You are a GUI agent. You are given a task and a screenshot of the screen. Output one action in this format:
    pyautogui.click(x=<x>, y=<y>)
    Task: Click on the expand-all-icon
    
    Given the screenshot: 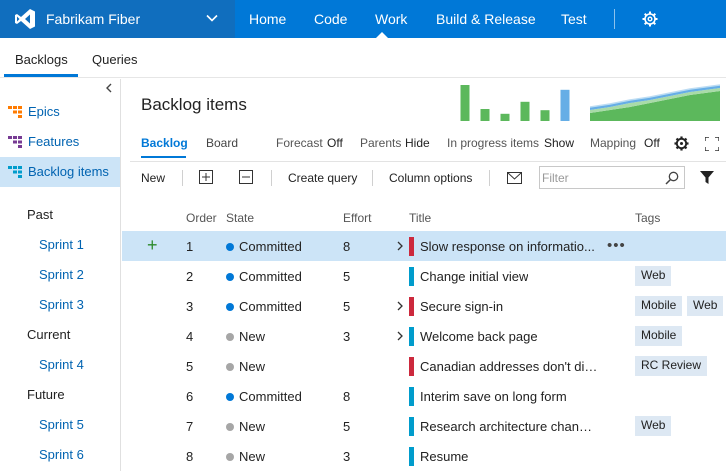 What is the action you would take?
    pyautogui.click(x=206, y=177)
    